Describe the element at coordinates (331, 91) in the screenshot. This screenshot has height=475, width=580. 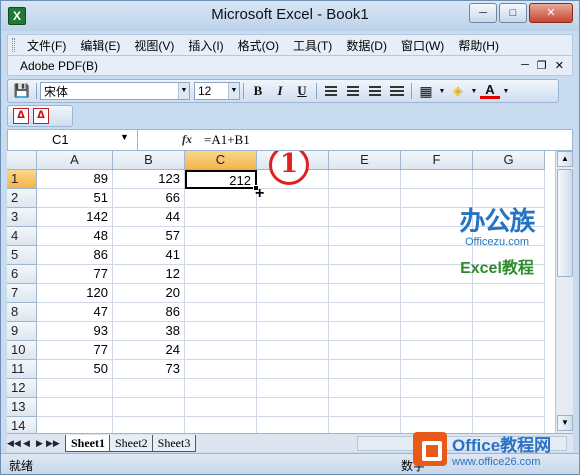
I see `align-left-button` at that location.